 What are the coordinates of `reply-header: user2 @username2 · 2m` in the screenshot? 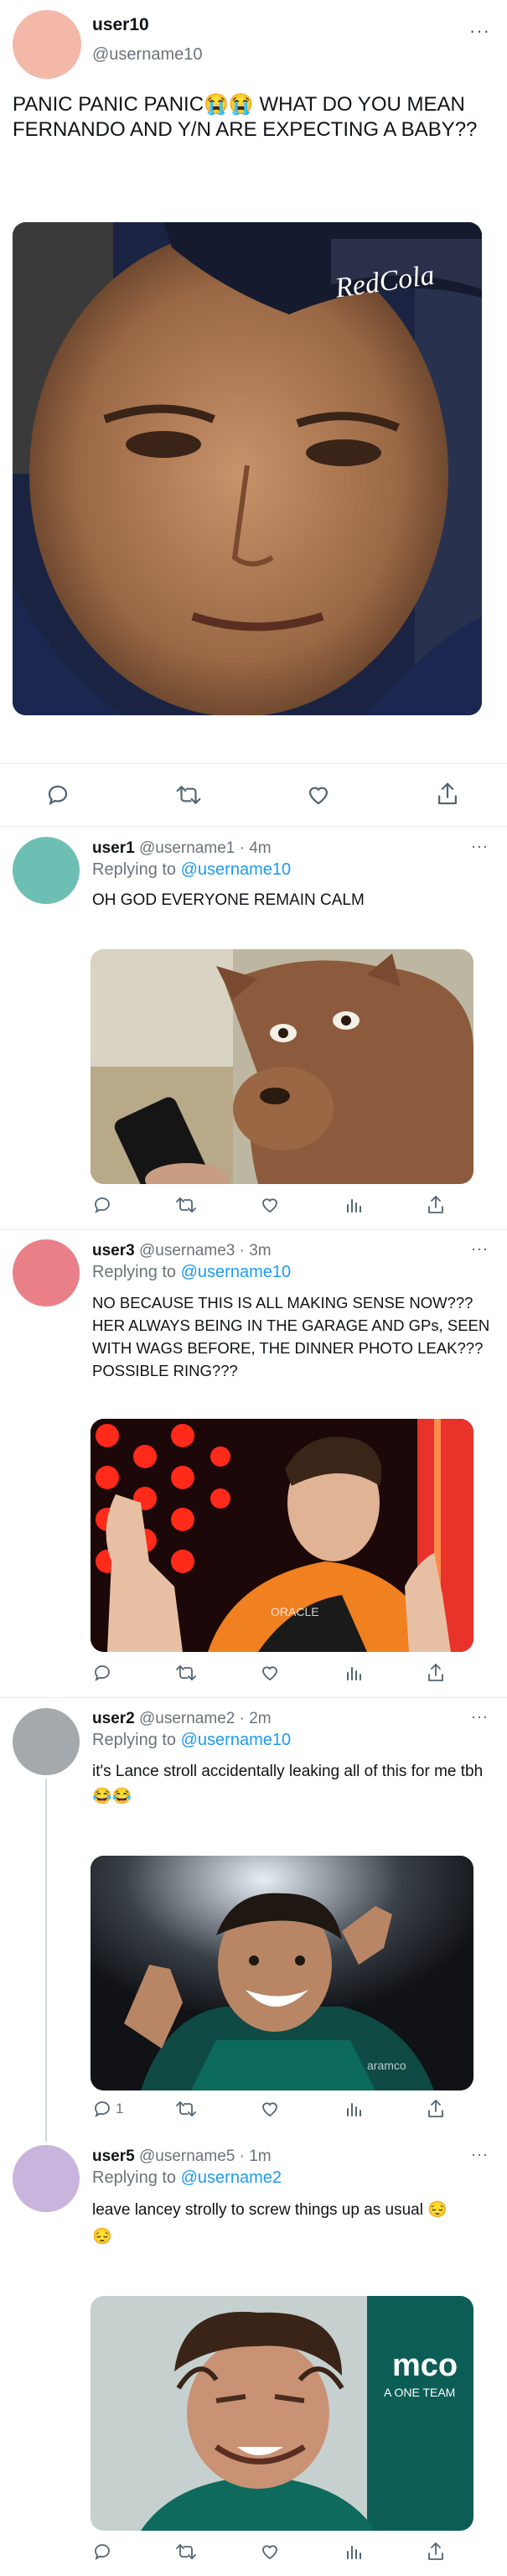 It's located at (182, 1718).